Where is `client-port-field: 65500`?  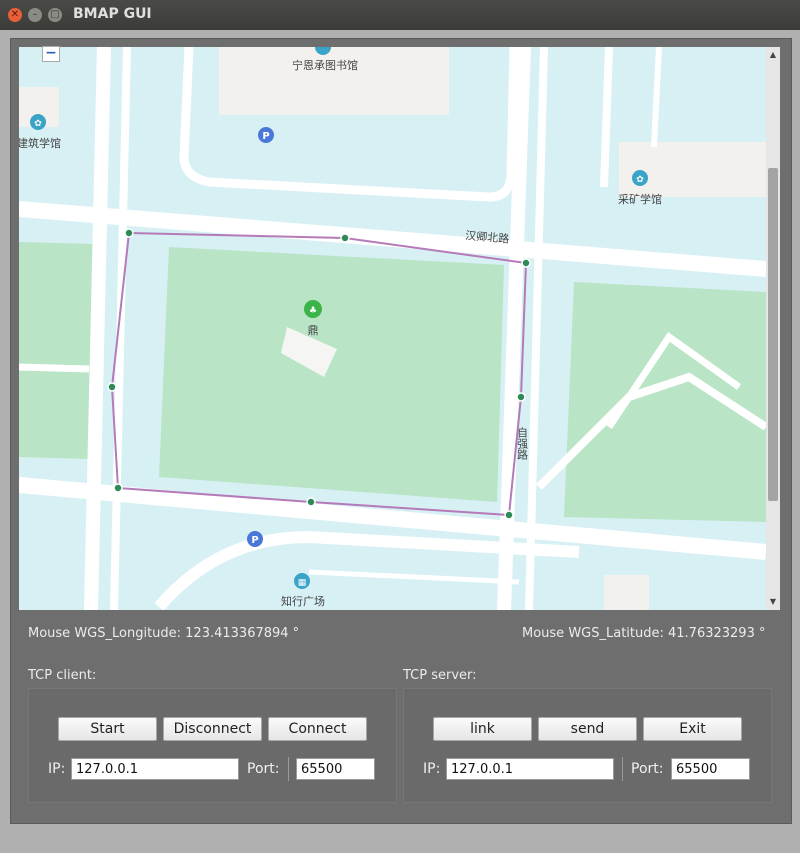 client-port-field: 65500 is located at coordinates (335, 769).